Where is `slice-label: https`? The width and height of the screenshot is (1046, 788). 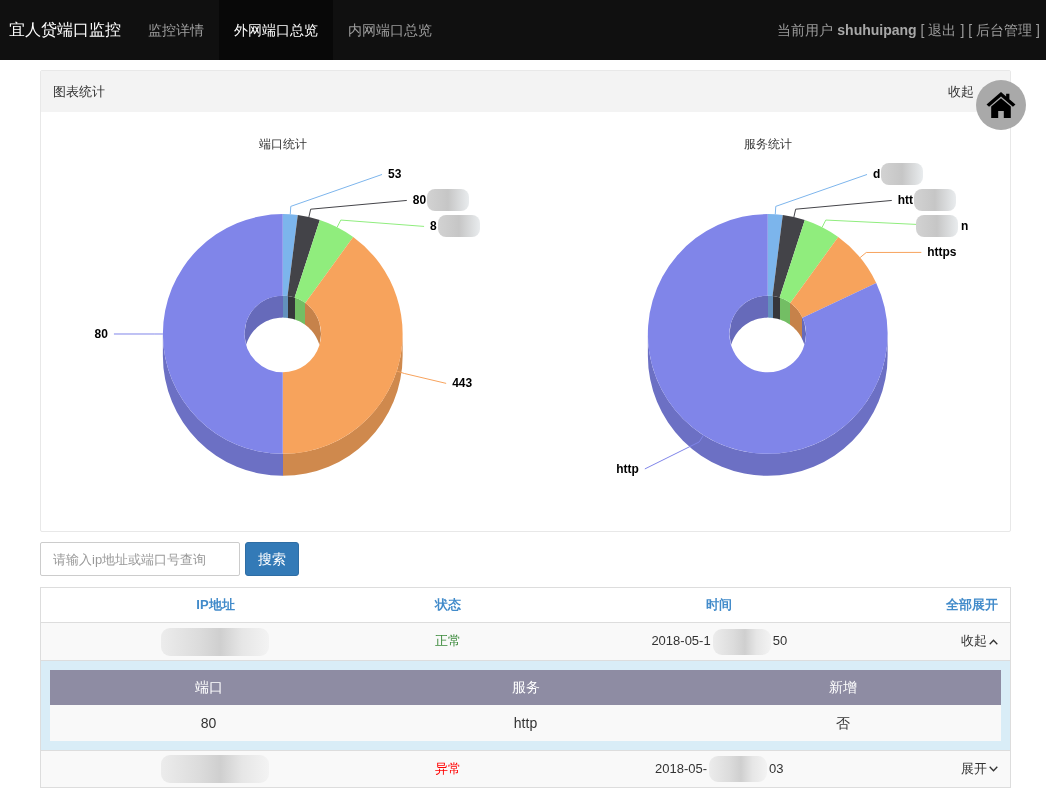
slice-label: https is located at coordinates (941, 252).